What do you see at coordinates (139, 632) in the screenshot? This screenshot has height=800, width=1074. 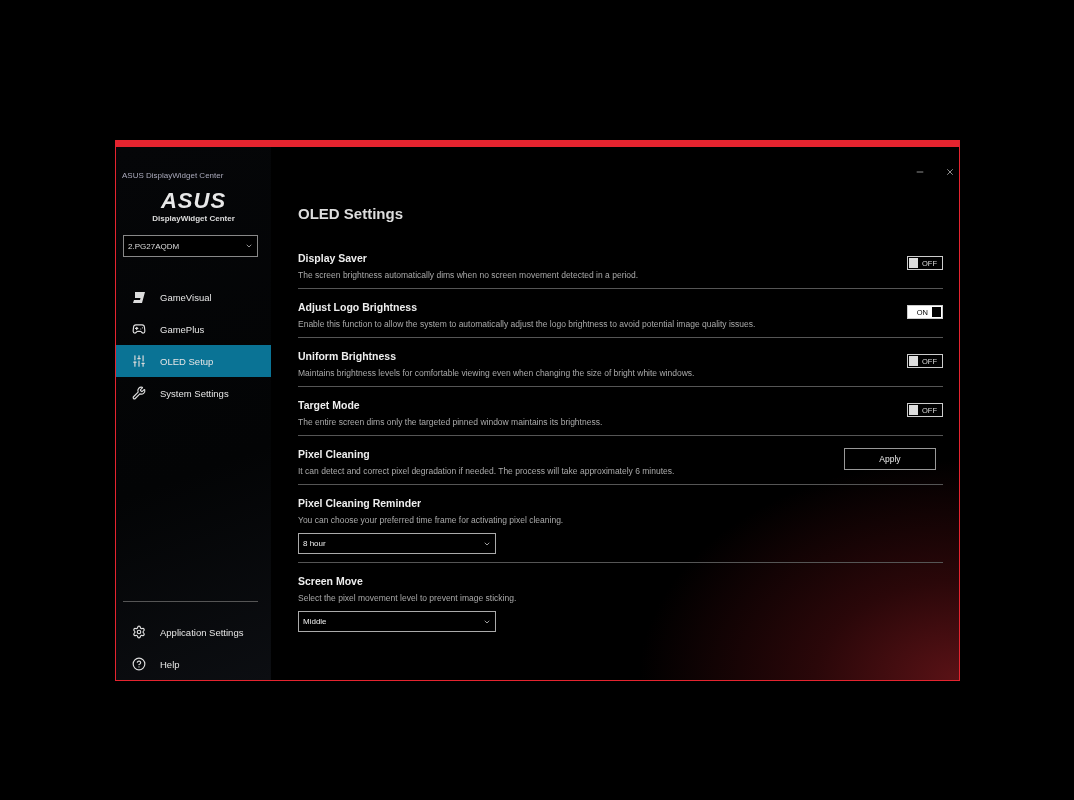 I see `settings-icon` at bounding box center [139, 632].